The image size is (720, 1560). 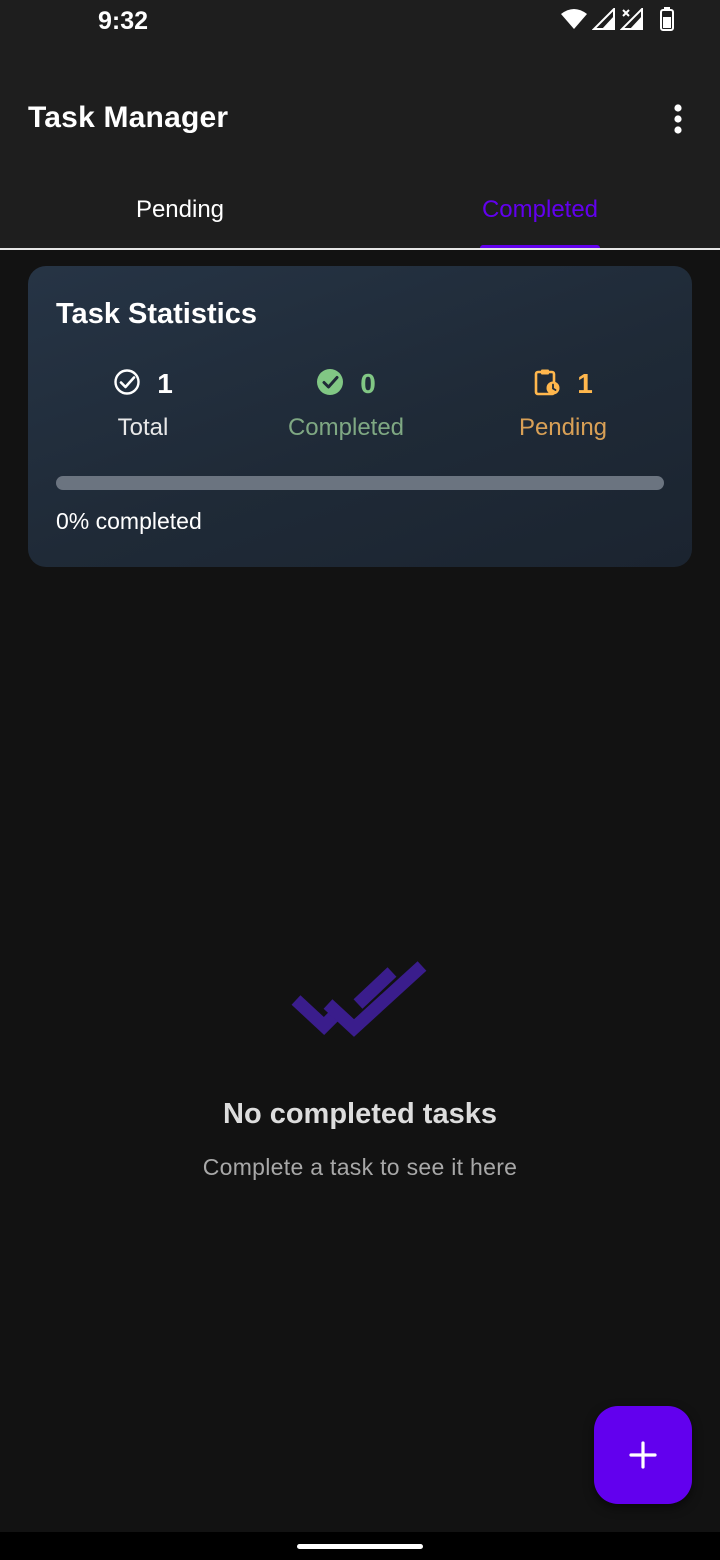 What do you see at coordinates (346, 427) in the screenshot?
I see `stat-completed-label: Completed` at bounding box center [346, 427].